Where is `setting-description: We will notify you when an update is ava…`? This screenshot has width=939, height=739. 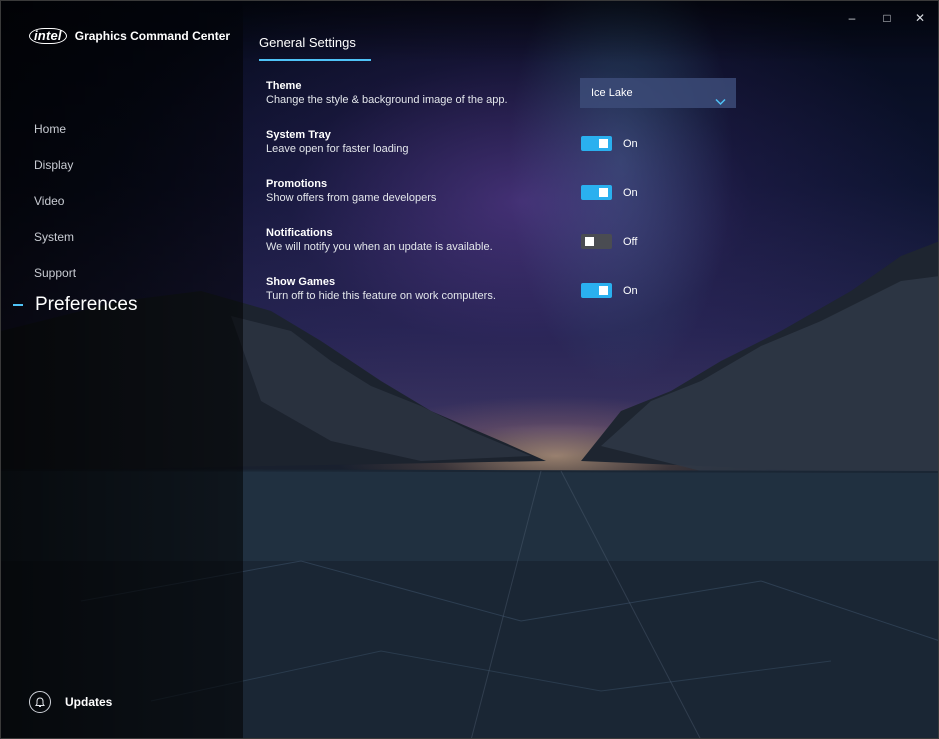 setting-description: We will notify you when an update is ava… is located at coordinates (379, 247).